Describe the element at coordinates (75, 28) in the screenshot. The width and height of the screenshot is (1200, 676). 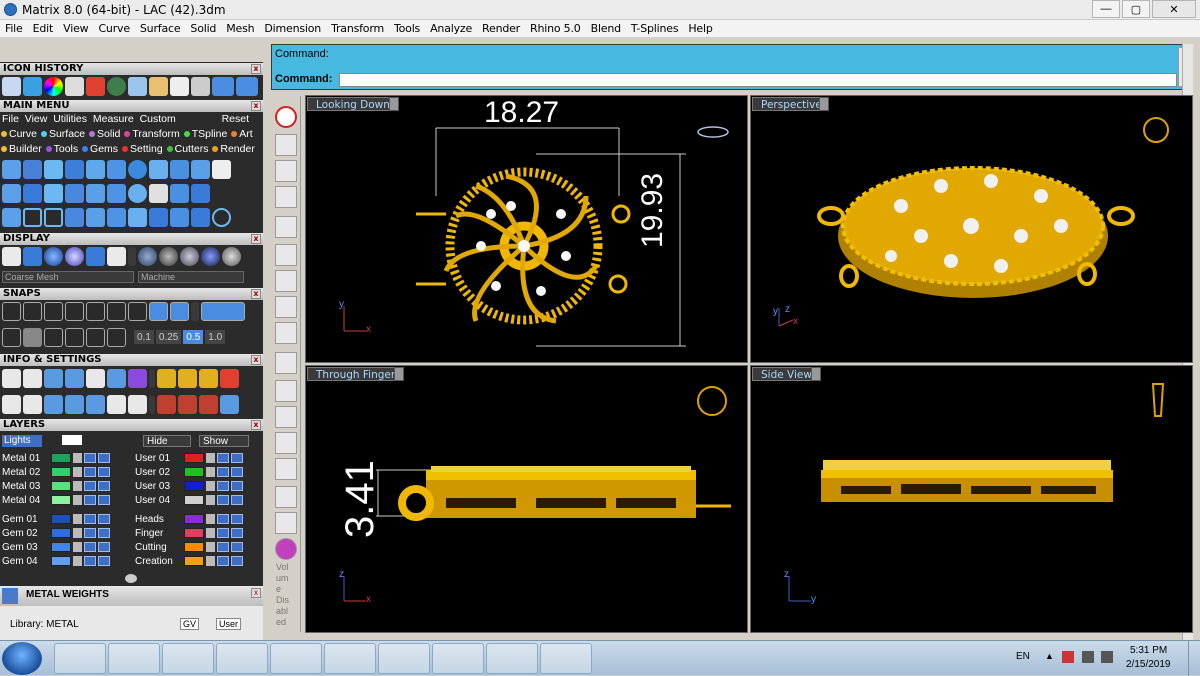
I see `menu-view: View` at that location.